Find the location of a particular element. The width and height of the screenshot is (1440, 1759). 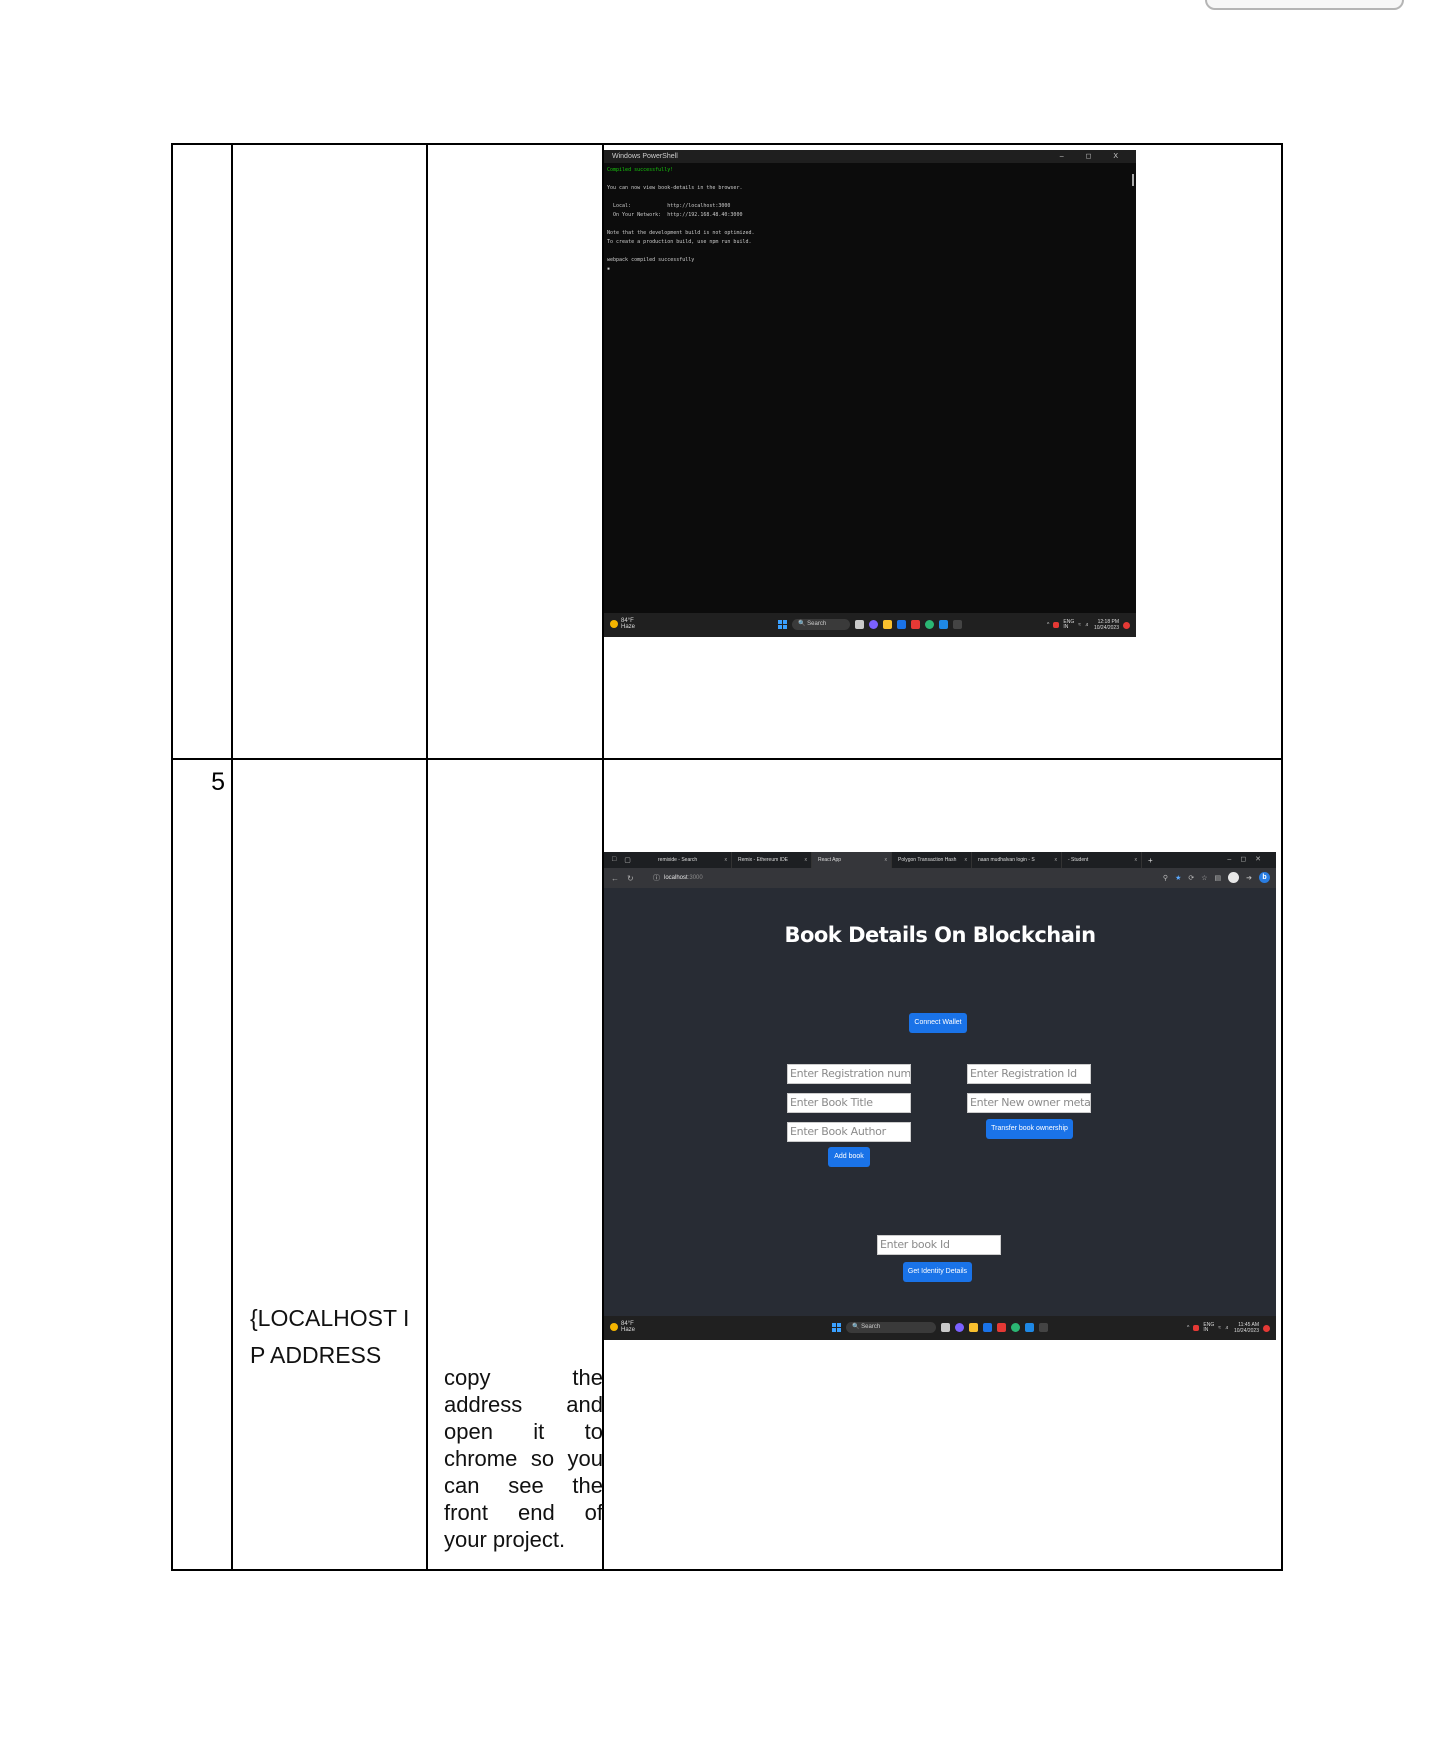

terminal-line: Compiled successfully! is located at coordinates (640, 170).